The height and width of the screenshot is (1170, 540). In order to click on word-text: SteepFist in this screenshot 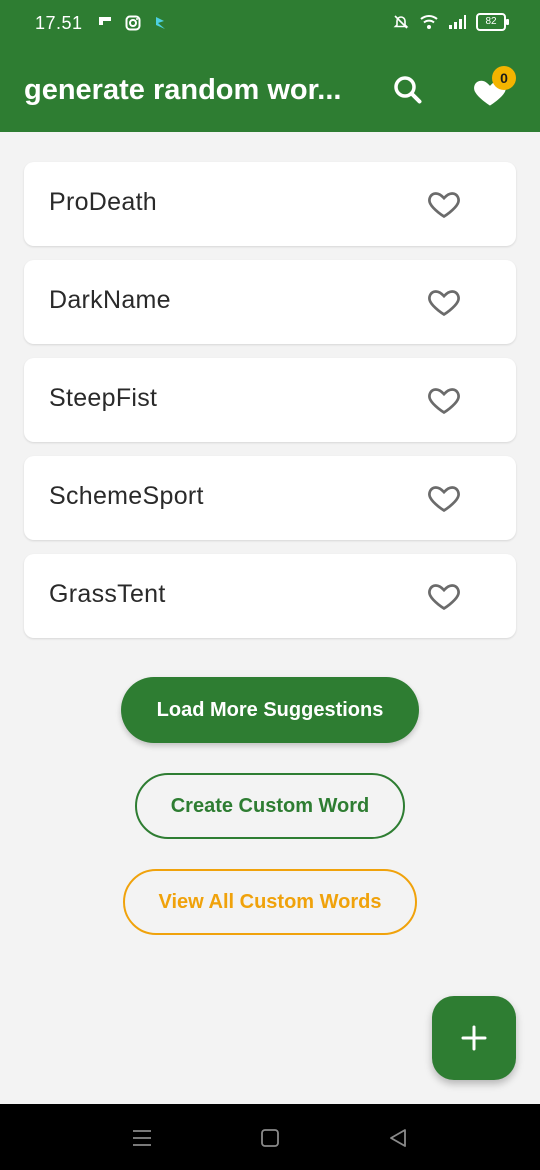, I will do `click(103, 398)`.